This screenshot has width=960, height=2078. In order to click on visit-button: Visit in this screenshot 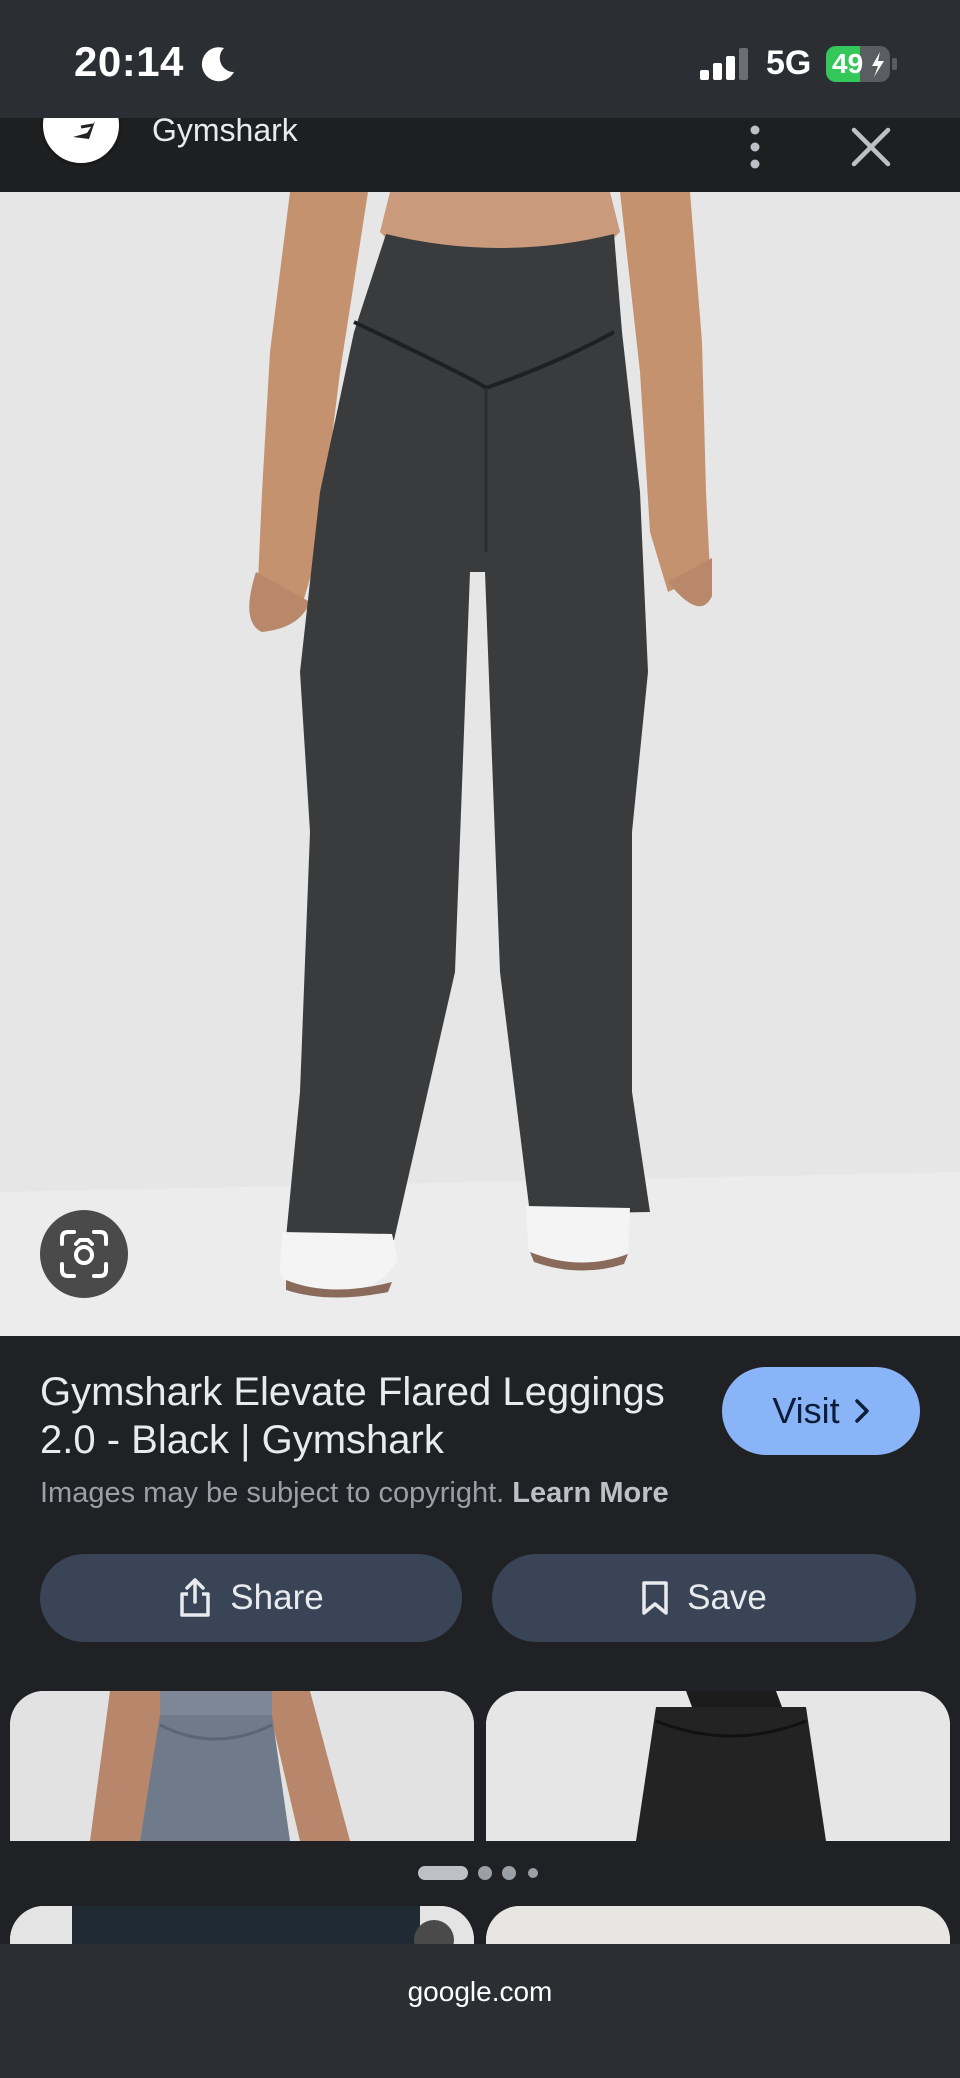, I will do `click(821, 1411)`.